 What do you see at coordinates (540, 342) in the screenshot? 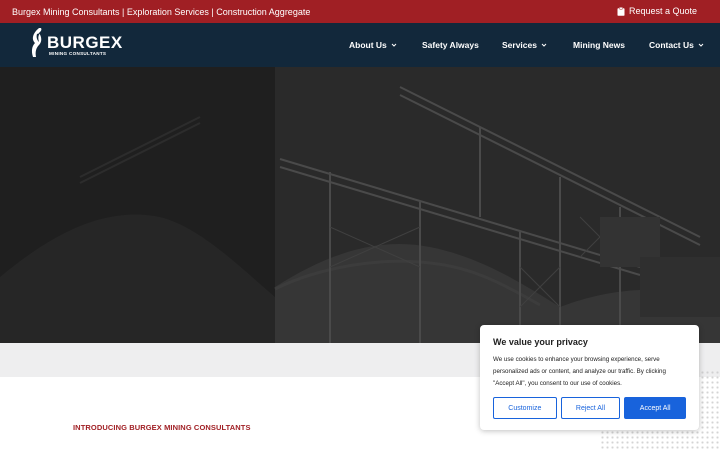
I see `cookie-consent-title: We value your privacy` at bounding box center [540, 342].